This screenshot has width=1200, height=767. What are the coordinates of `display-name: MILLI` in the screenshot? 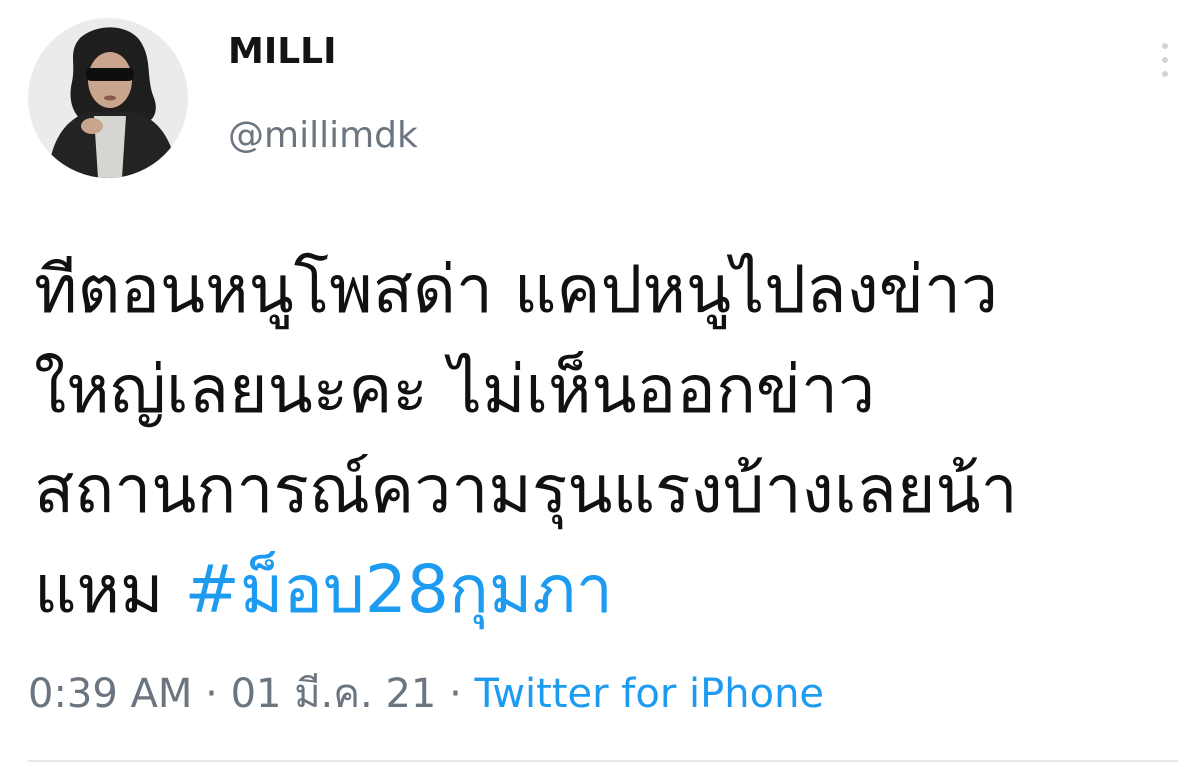 It's located at (282, 52).